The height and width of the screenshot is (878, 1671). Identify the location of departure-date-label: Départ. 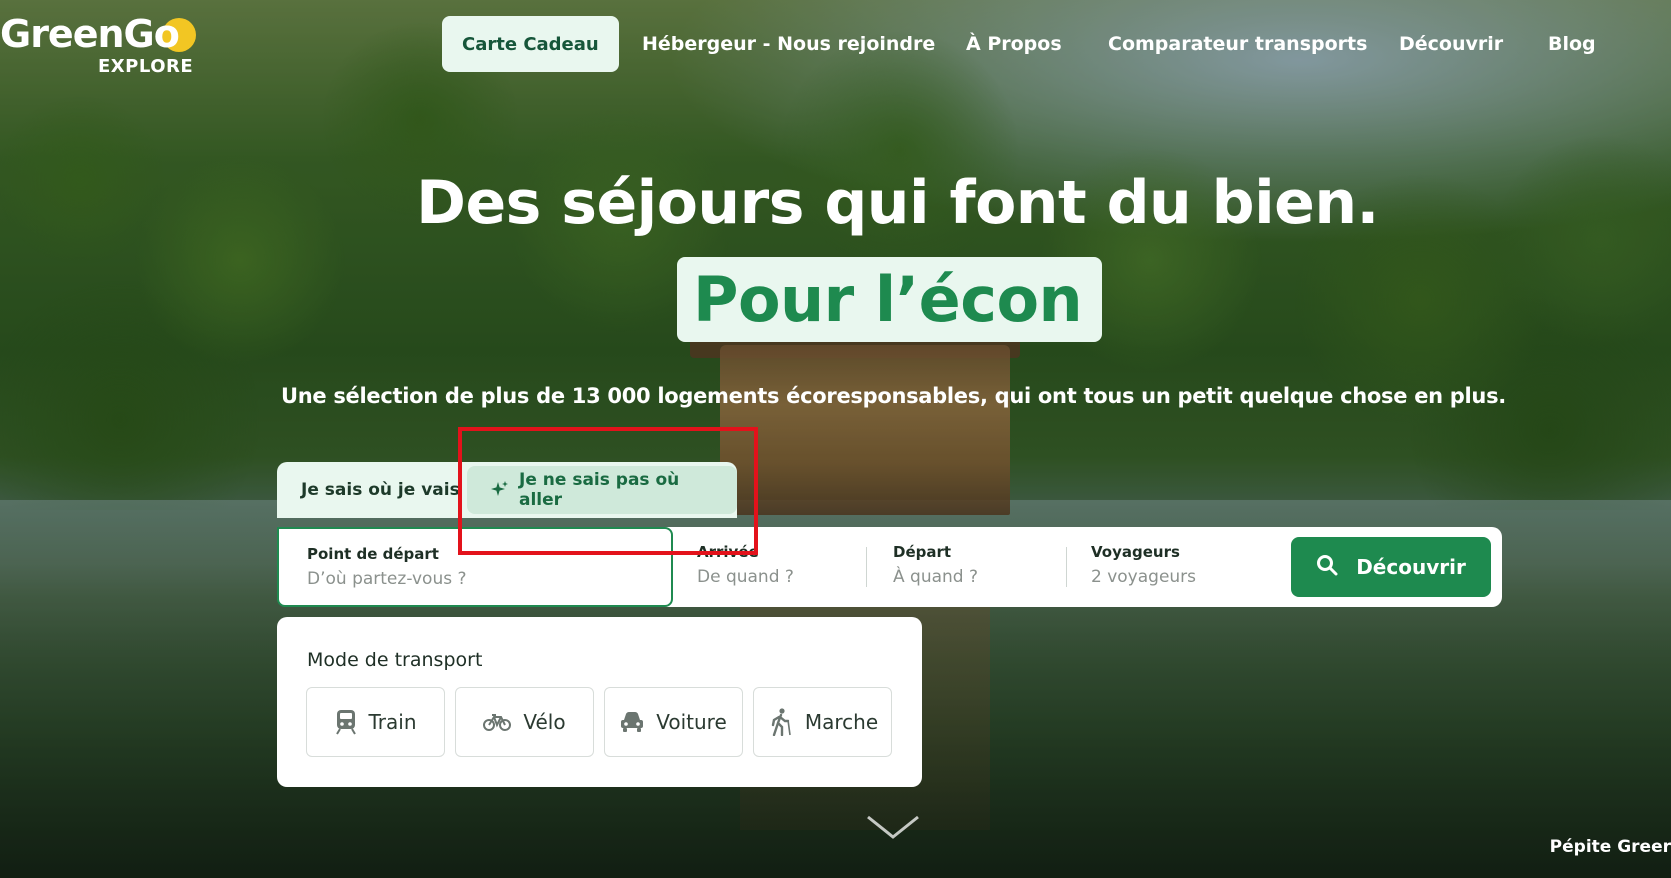
(922, 552).